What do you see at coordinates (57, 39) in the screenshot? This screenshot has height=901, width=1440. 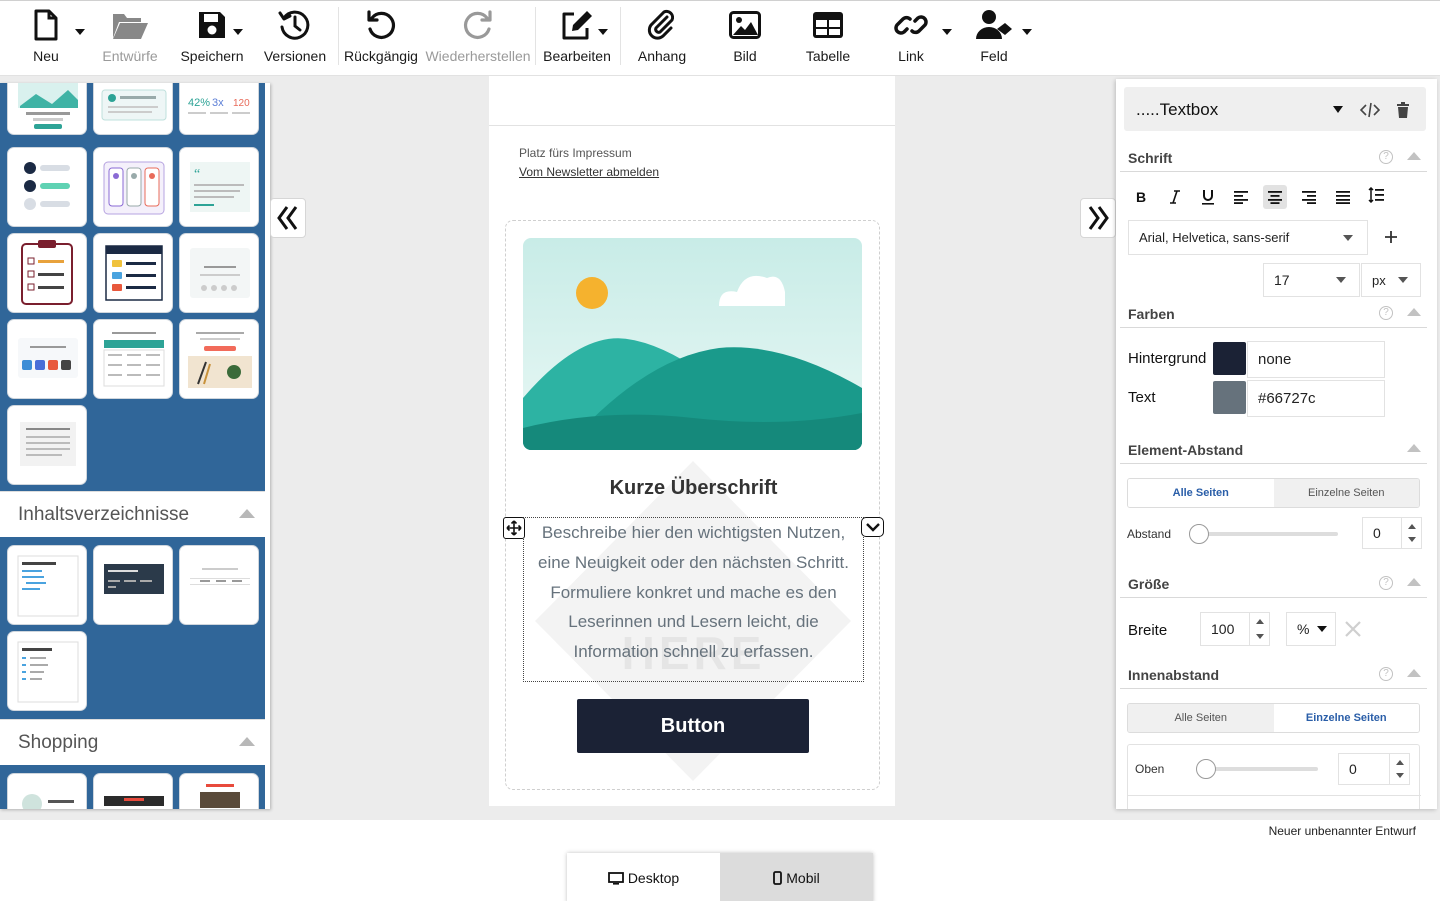 I see `new-button: Neu` at bounding box center [57, 39].